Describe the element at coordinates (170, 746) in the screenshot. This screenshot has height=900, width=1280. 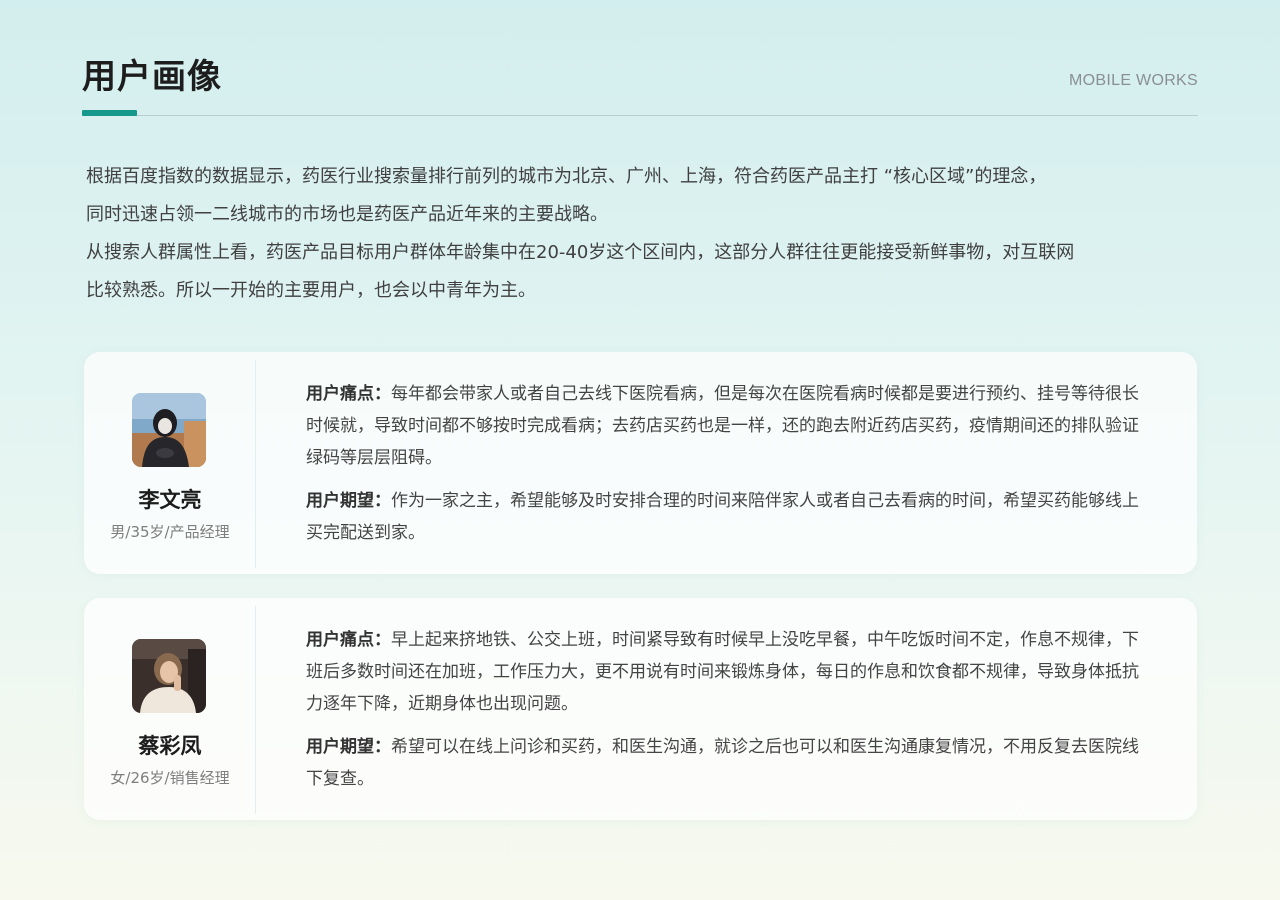
I see `persona-name: 蔡彩凤` at that location.